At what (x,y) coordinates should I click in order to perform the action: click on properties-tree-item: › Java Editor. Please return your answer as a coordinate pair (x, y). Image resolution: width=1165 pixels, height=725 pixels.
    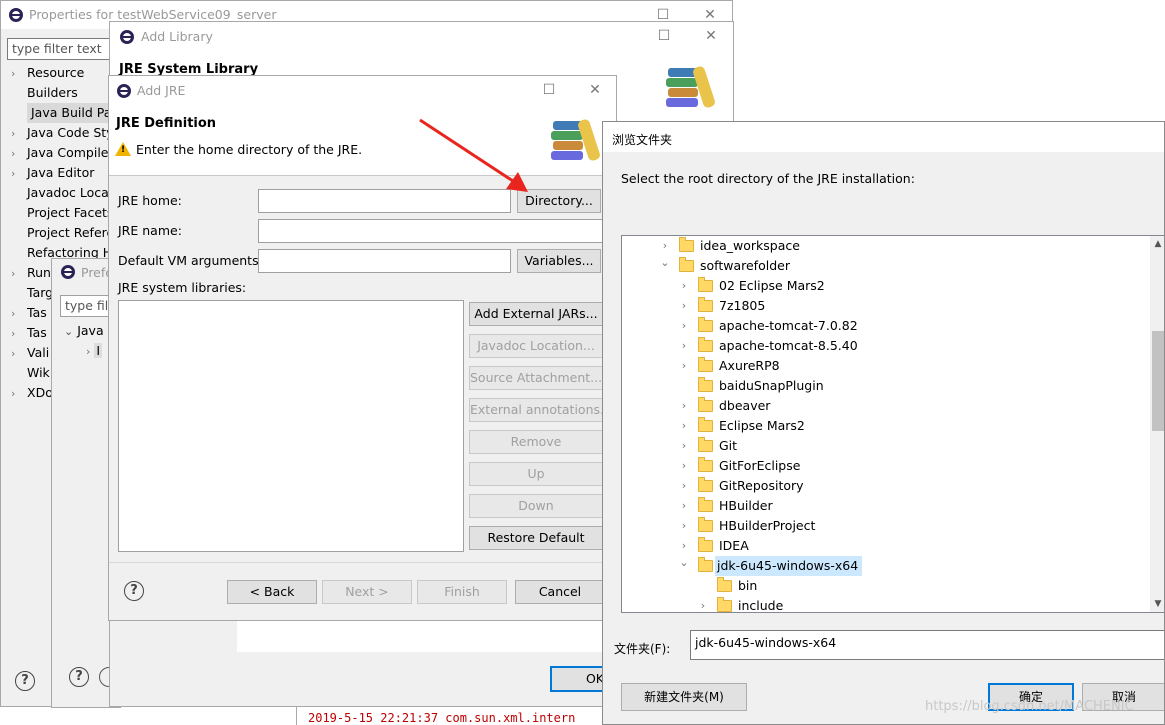
    Looking at the image, I should click on (52, 173).